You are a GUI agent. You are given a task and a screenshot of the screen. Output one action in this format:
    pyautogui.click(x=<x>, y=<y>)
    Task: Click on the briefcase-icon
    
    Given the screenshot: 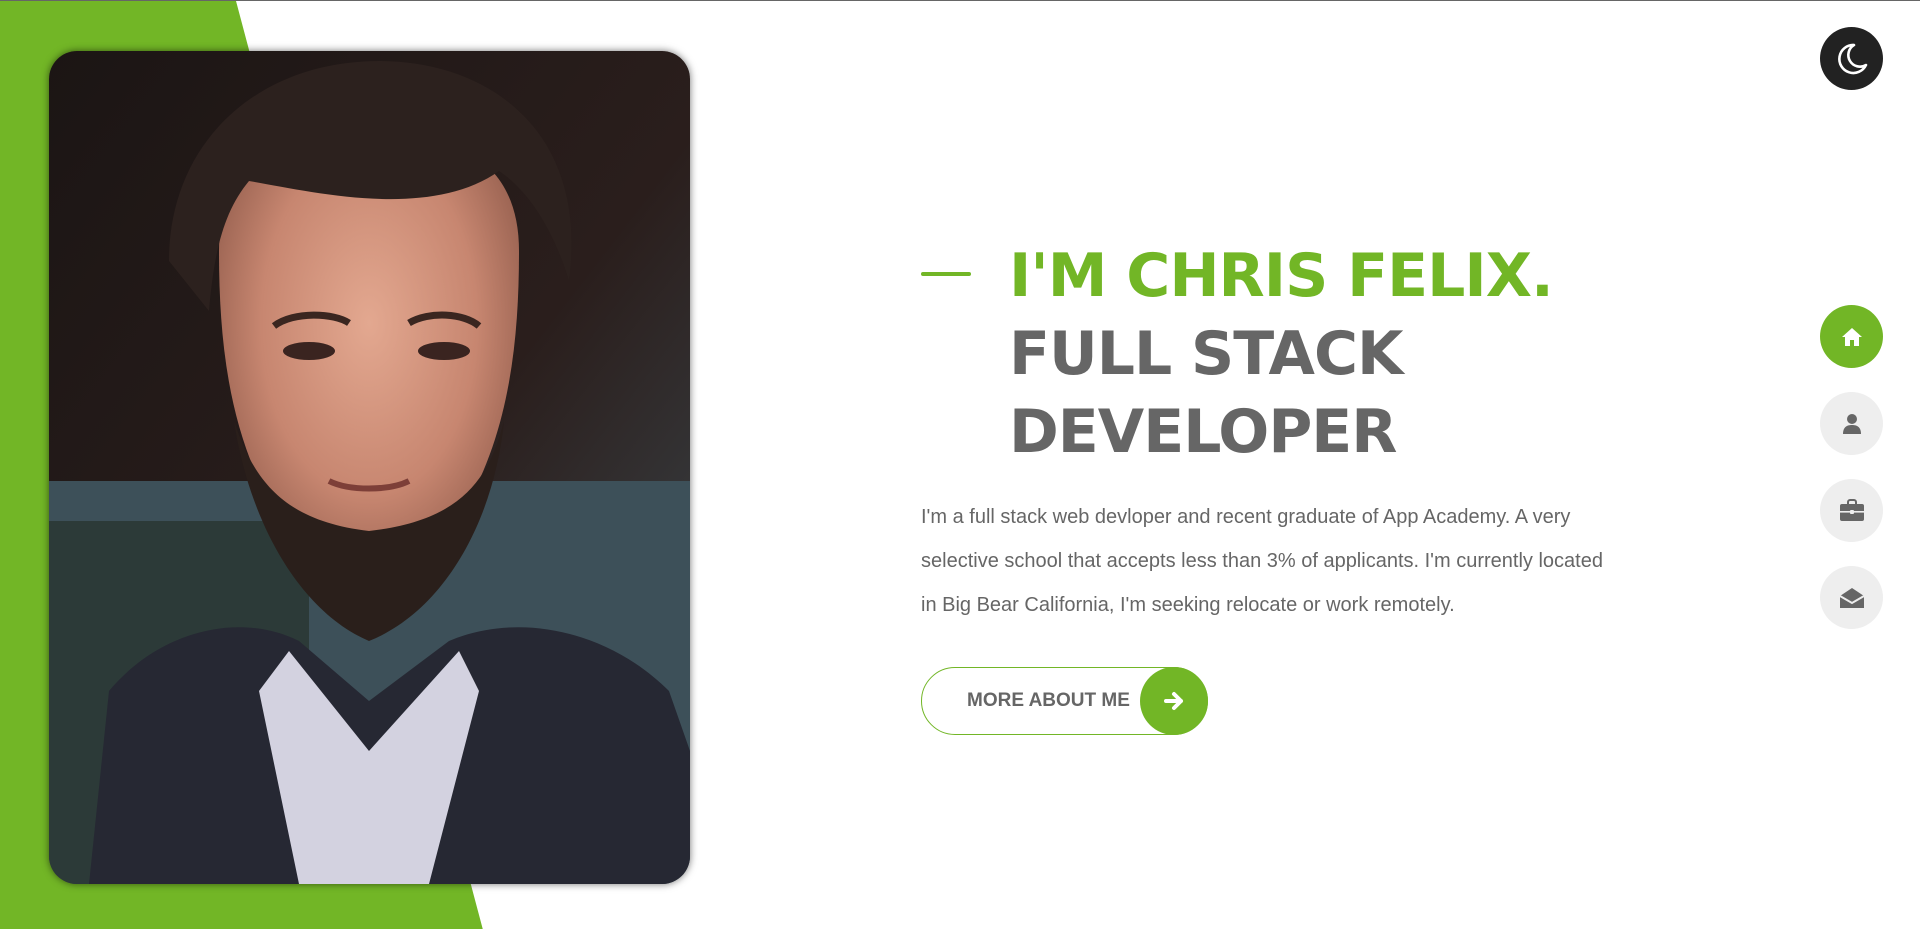 What is the action you would take?
    pyautogui.click(x=1851, y=509)
    